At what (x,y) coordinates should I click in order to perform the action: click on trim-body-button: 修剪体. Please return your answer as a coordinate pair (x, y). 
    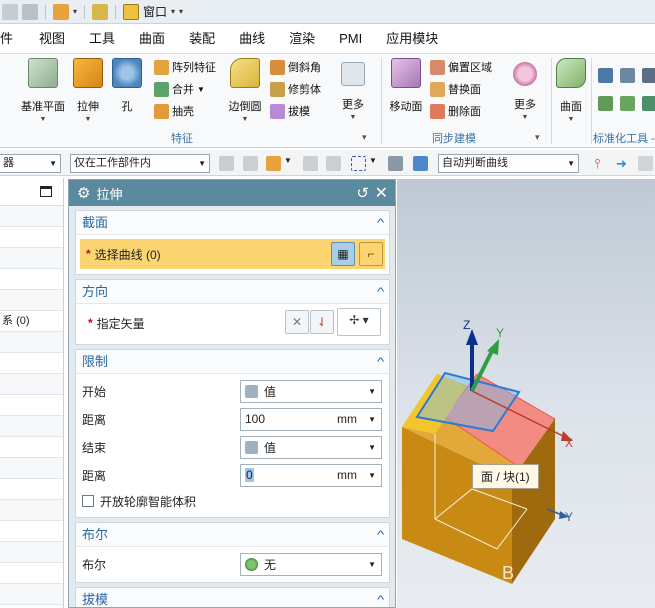
    Looking at the image, I should click on (295, 89).